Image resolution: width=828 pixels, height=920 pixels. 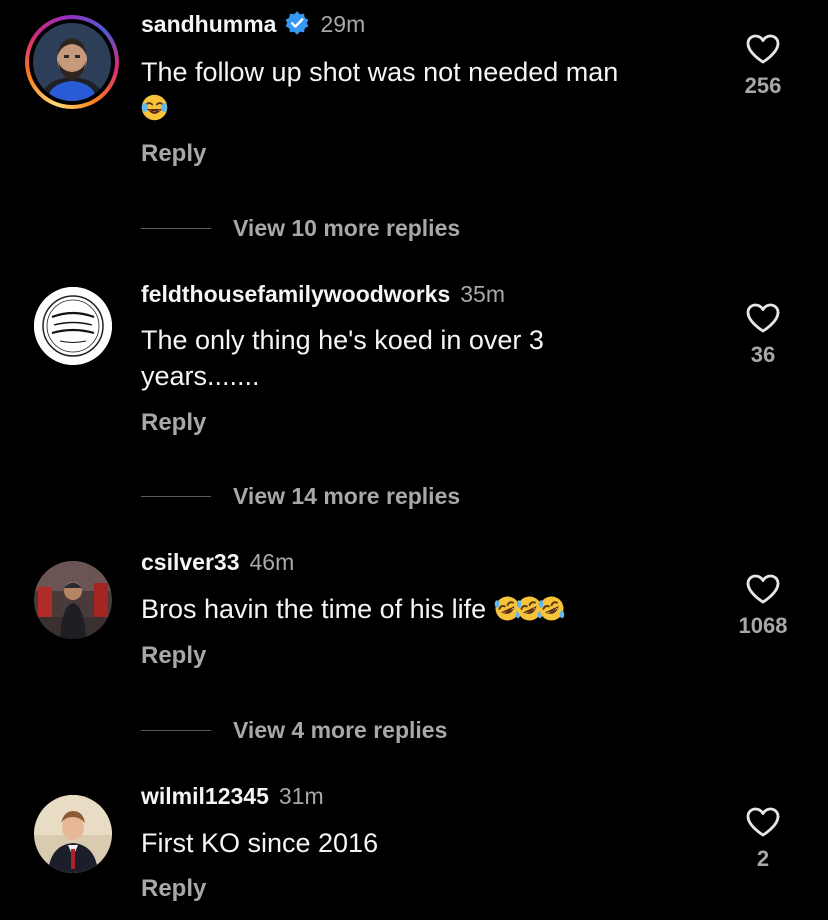 What do you see at coordinates (421, 90) in the screenshot?
I see `comment-text: The follow up shot was not needed man` at bounding box center [421, 90].